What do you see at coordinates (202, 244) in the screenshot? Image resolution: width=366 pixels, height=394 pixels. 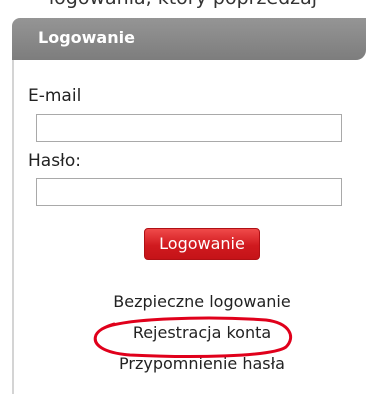 I see `login-button: Logowanie` at bounding box center [202, 244].